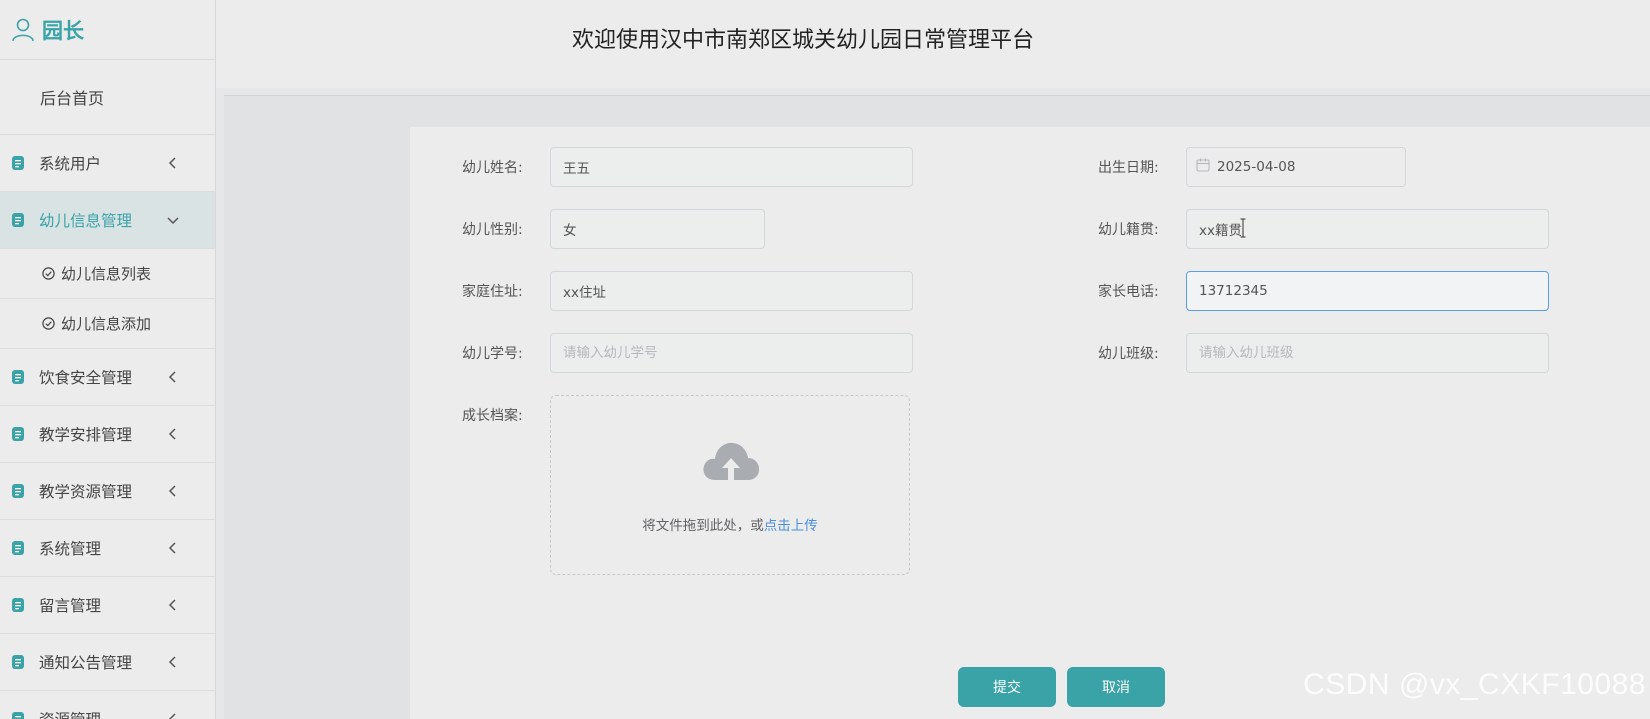 The width and height of the screenshot is (1650, 719). What do you see at coordinates (731, 291) in the screenshot?
I see `address-input` at bounding box center [731, 291].